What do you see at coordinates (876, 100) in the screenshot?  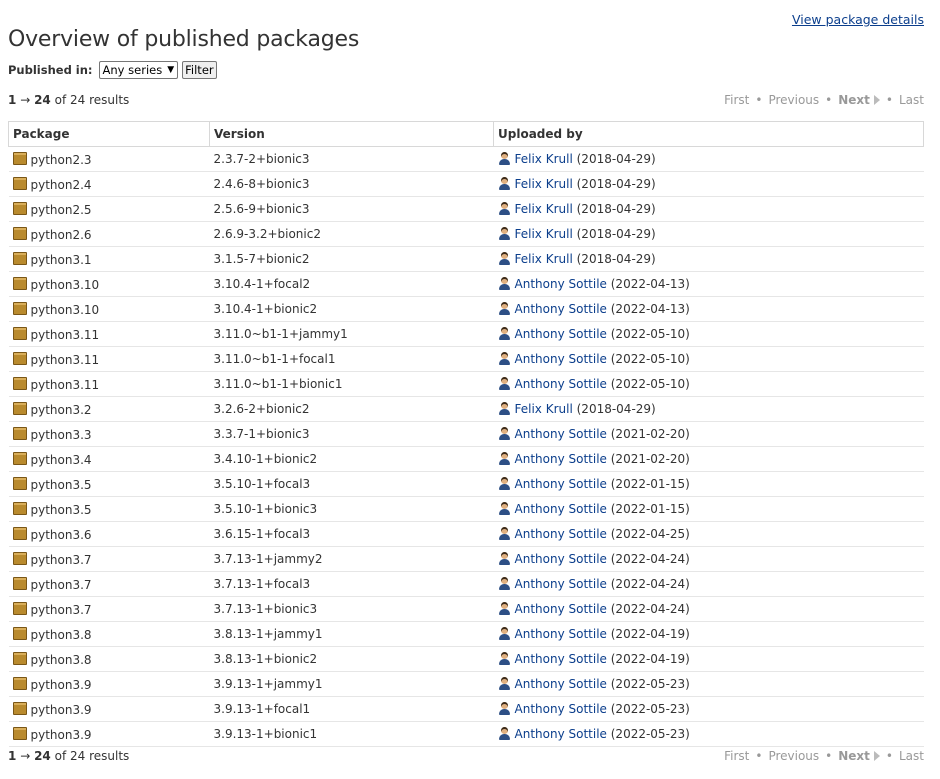 I see `next-arrow-icon` at bounding box center [876, 100].